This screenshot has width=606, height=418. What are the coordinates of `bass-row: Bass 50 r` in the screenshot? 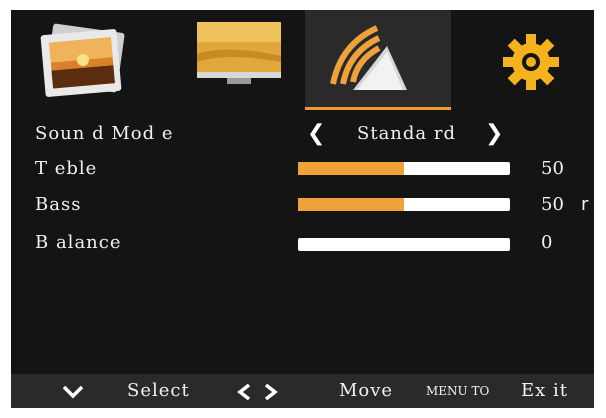 It's located at (314, 205).